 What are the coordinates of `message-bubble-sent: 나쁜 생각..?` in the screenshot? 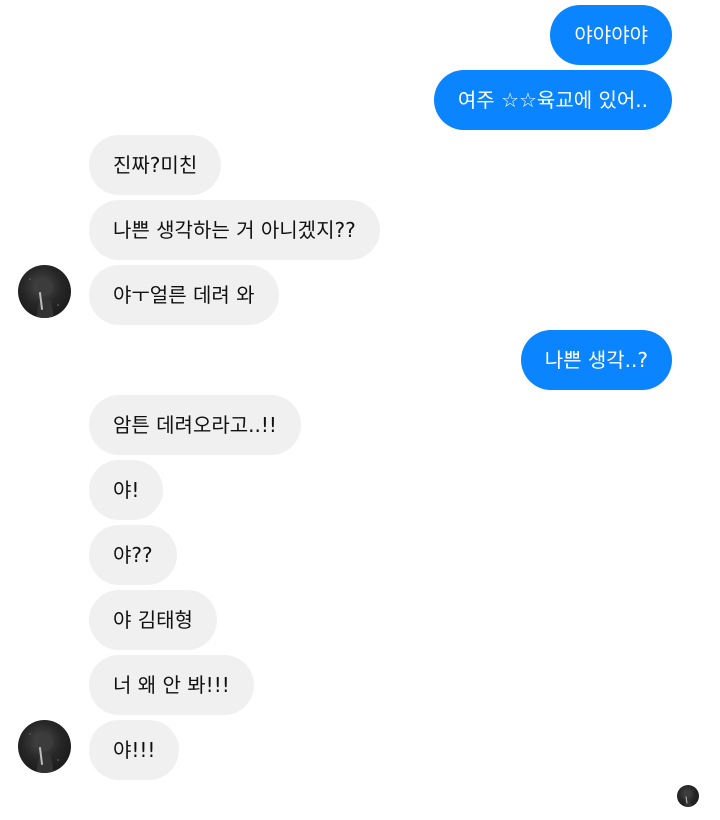 It's located at (596, 360).